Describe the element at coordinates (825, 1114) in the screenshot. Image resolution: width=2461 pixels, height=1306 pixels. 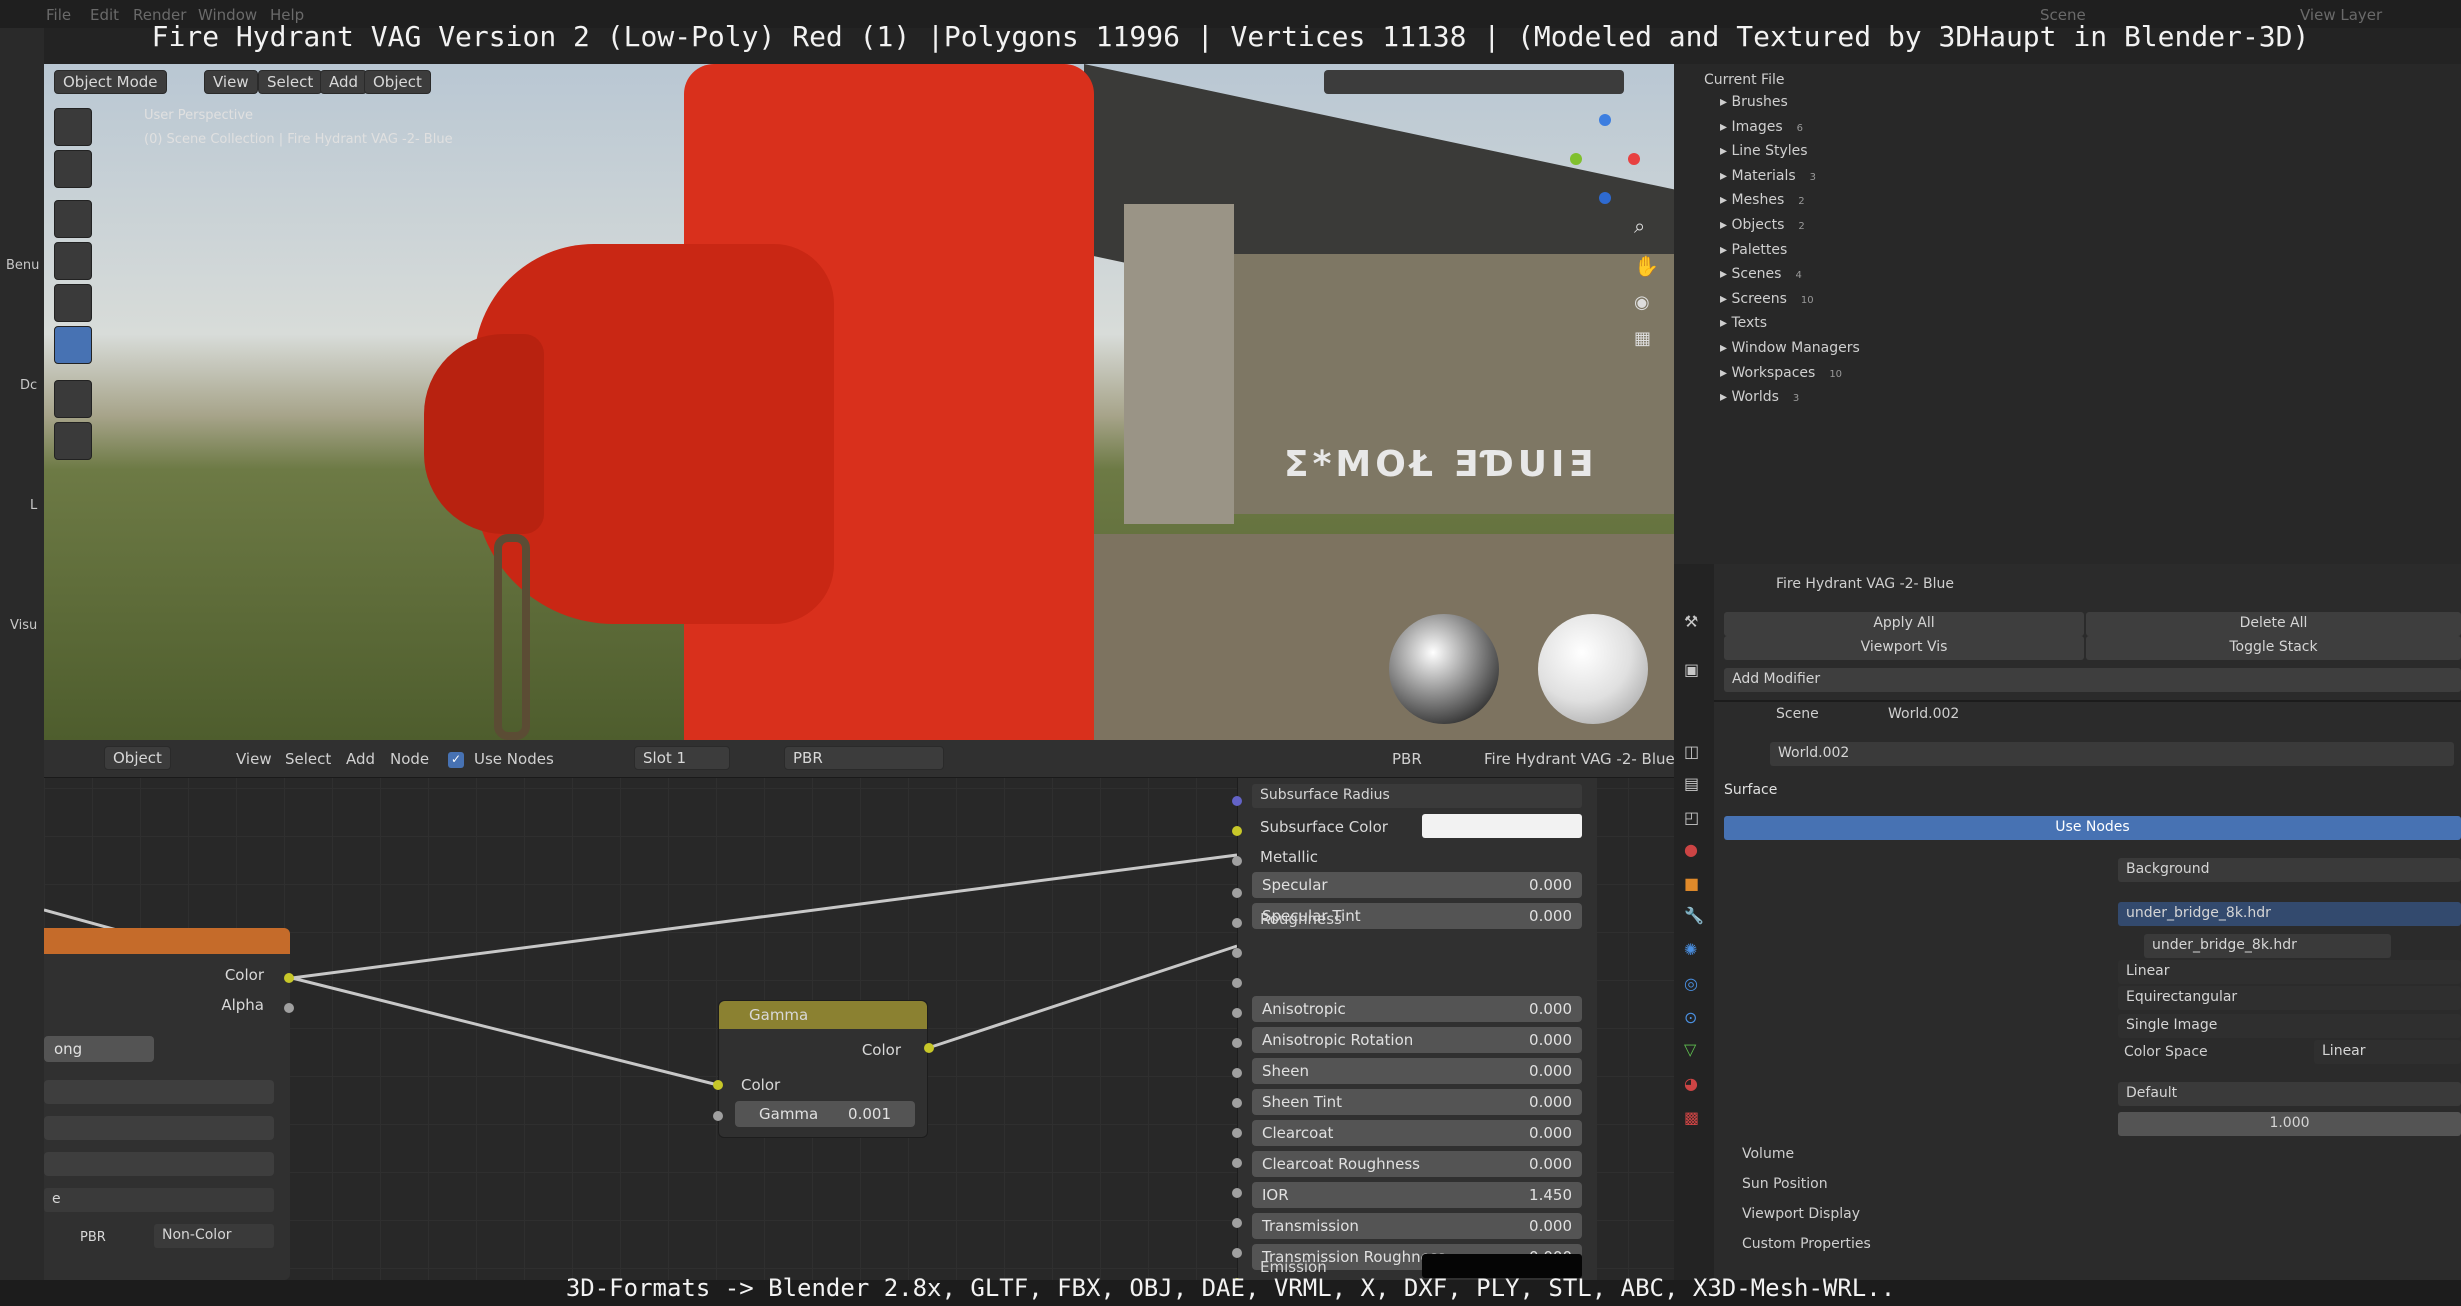
I see `gamma-value-field: Gamma 0.001` at that location.